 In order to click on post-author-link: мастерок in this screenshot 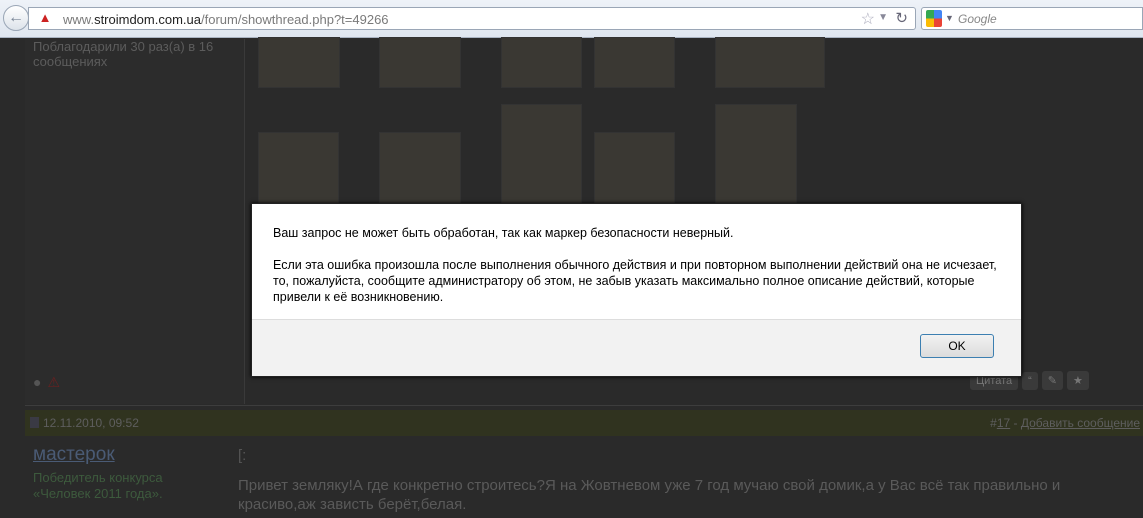, I will do `click(74, 455)`.